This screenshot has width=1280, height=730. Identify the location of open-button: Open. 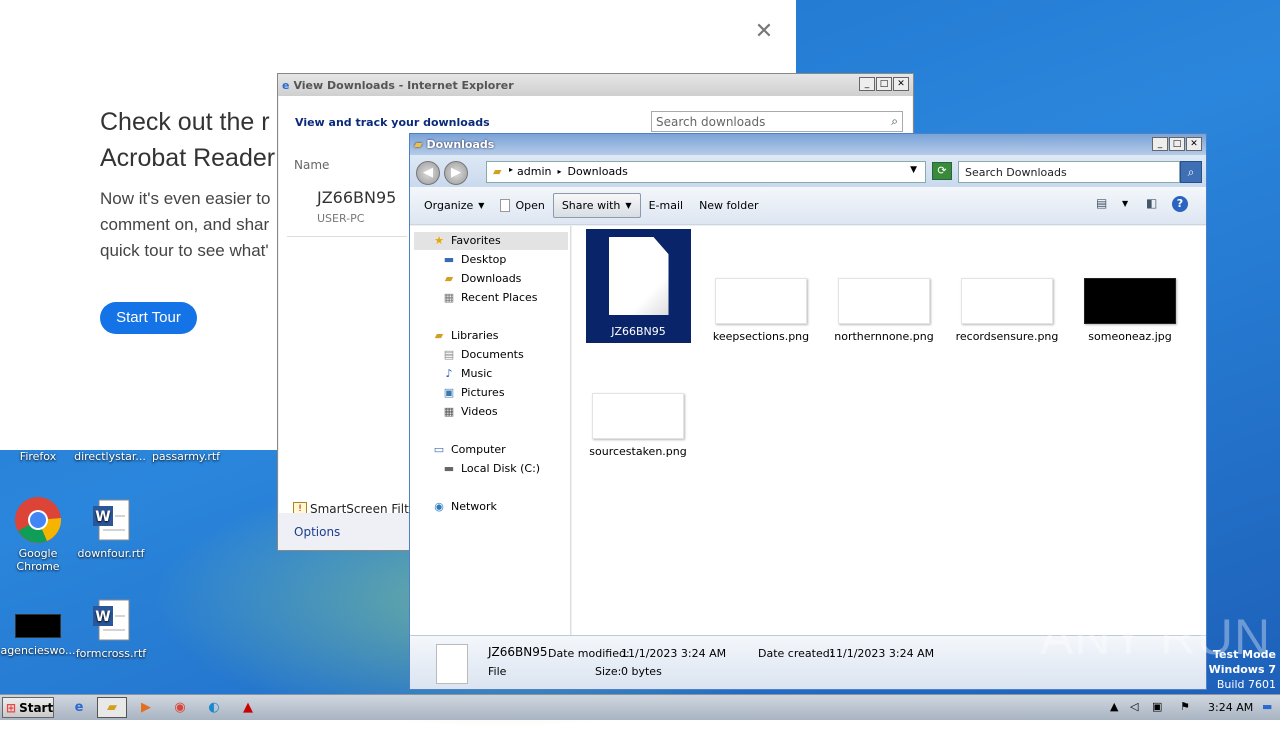
(522, 205).